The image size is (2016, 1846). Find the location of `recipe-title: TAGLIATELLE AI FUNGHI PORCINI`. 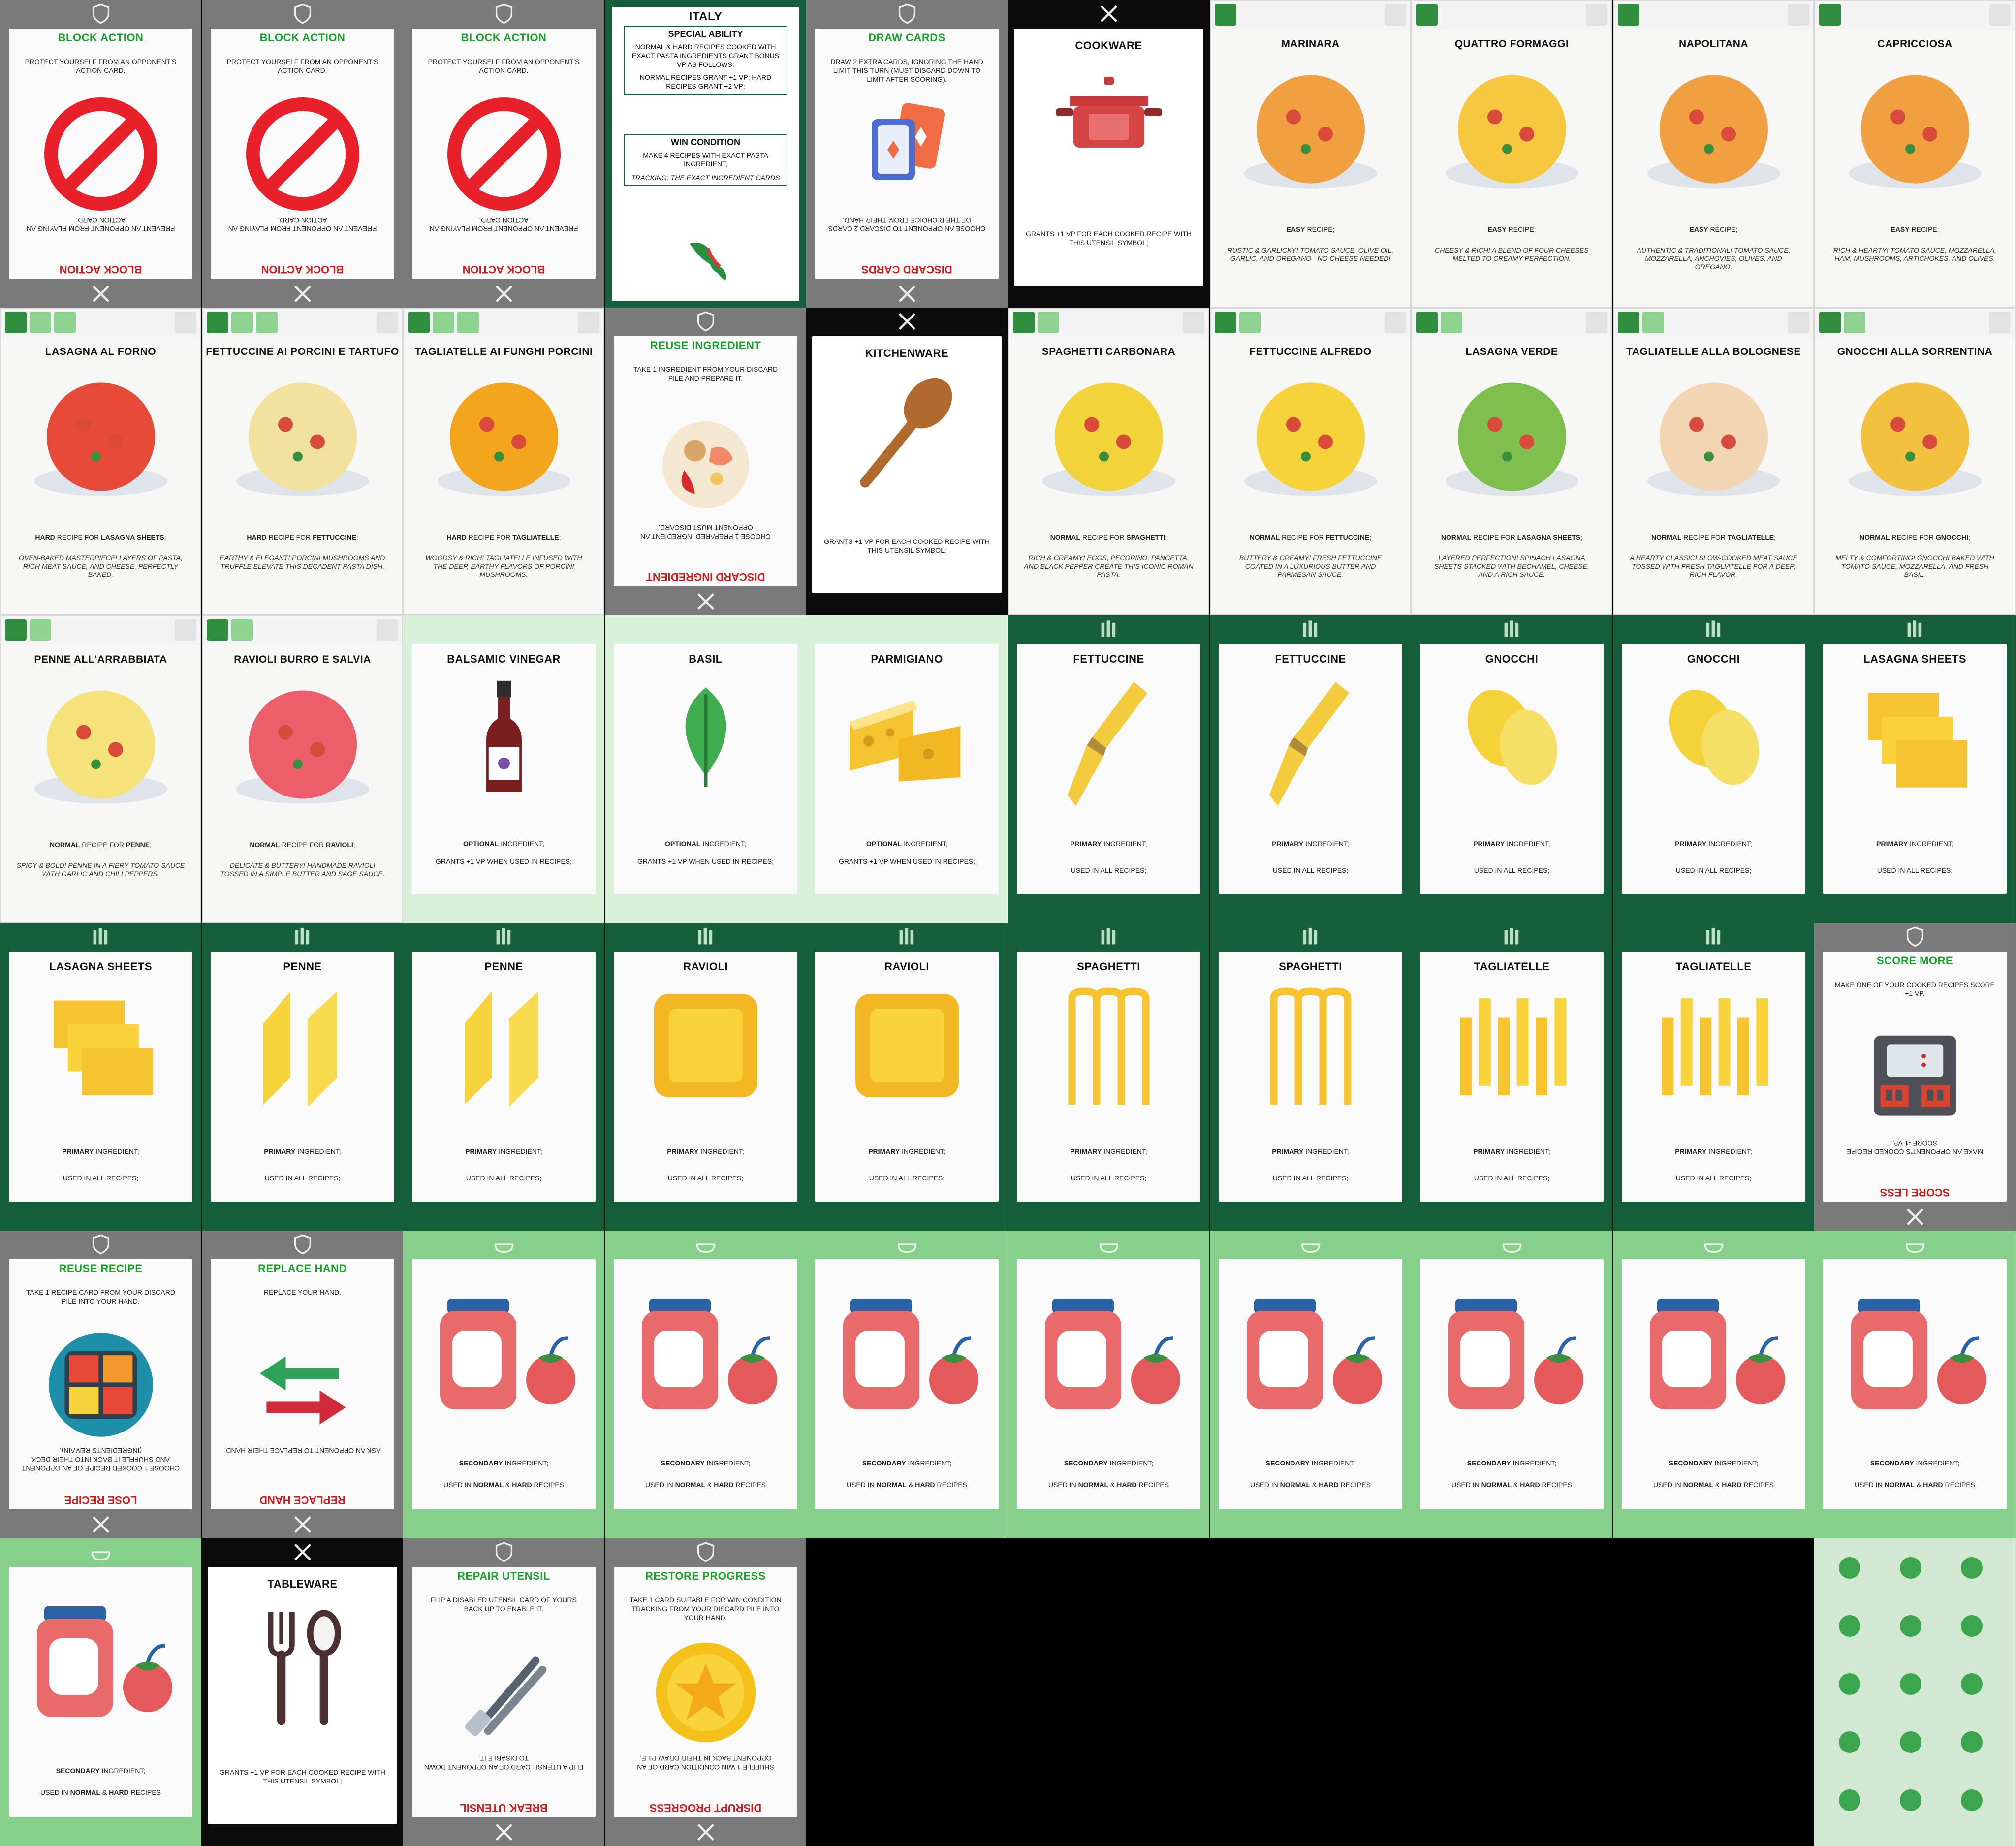

recipe-title: TAGLIATELLE AI FUNGHI PORCINI is located at coordinates (503, 351).